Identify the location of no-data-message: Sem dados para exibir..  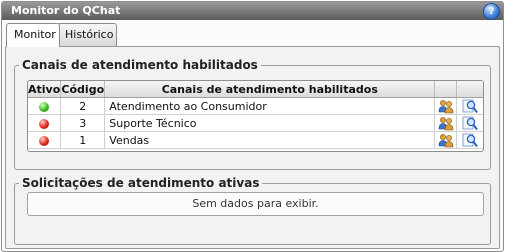
(255, 204).